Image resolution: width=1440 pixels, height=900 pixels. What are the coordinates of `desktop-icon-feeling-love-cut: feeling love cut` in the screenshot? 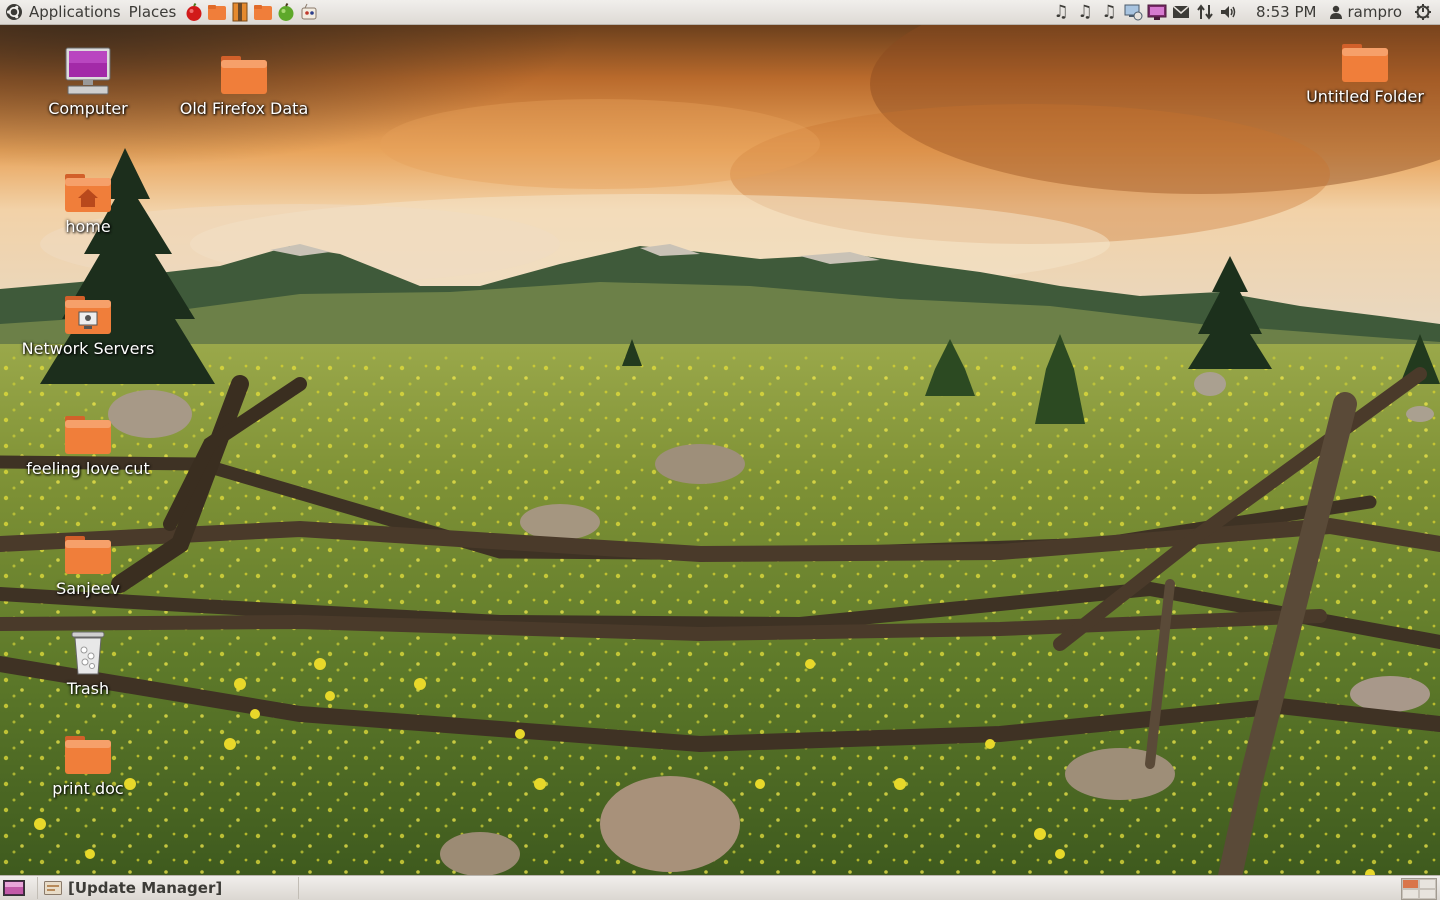 It's located at (88, 441).